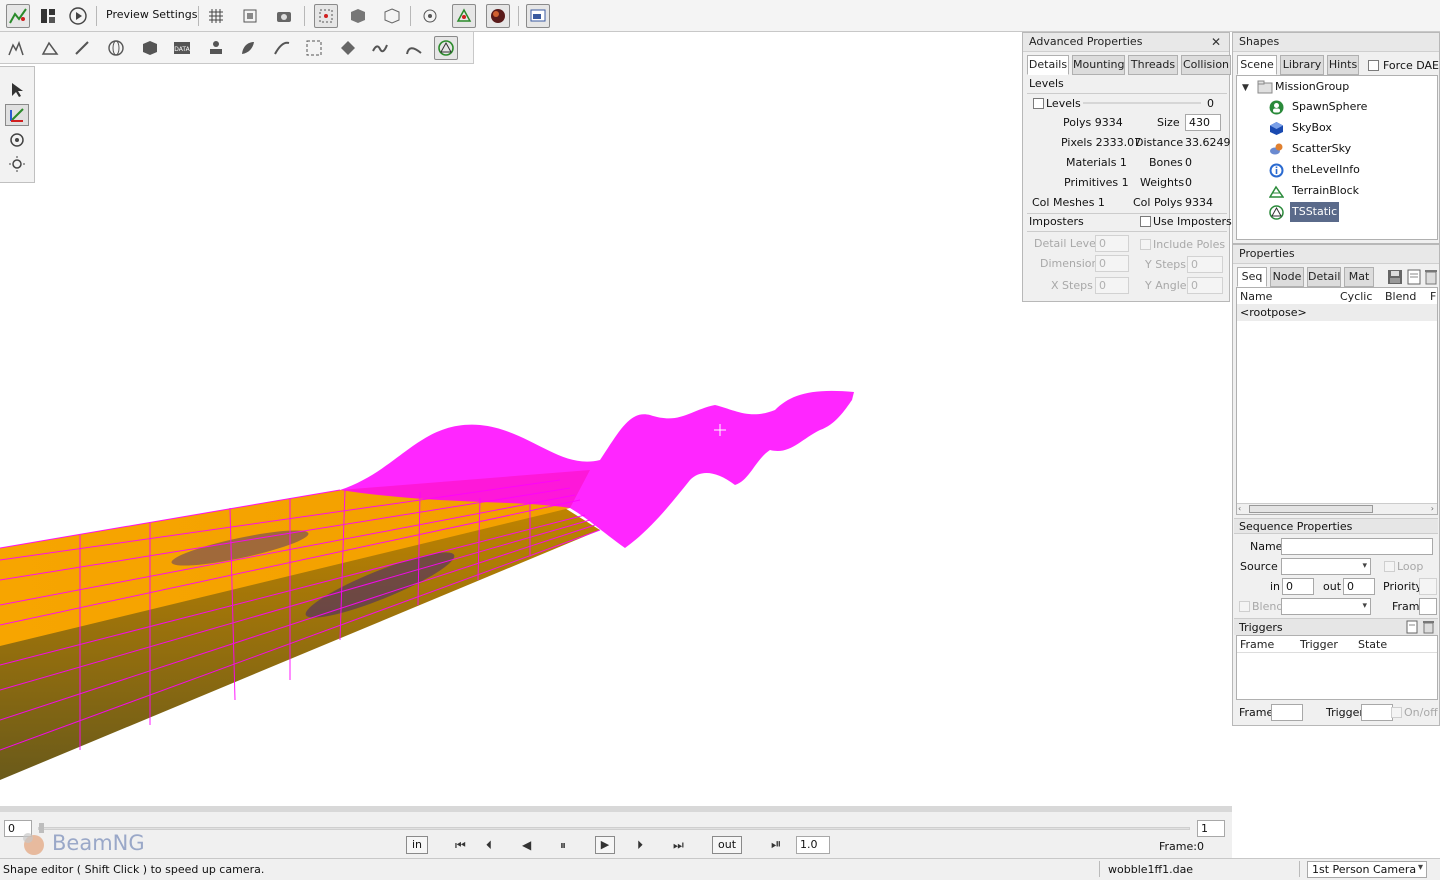 The image size is (1440, 880). What do you see at coordinates (151, 14) in the screenshot?
I see `preview-settings-button: Preview Settings` at bounding box center [151, 14].